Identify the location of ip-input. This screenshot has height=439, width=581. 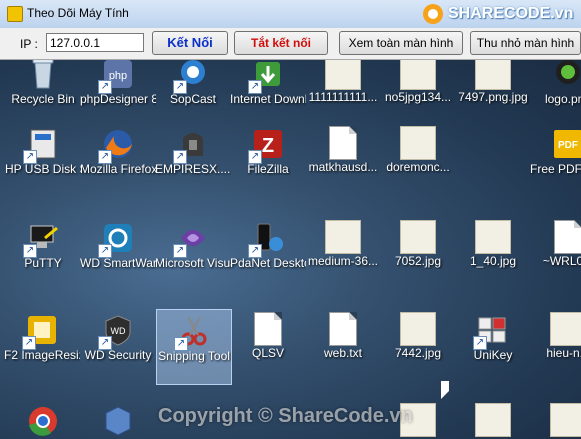
(95, 42).